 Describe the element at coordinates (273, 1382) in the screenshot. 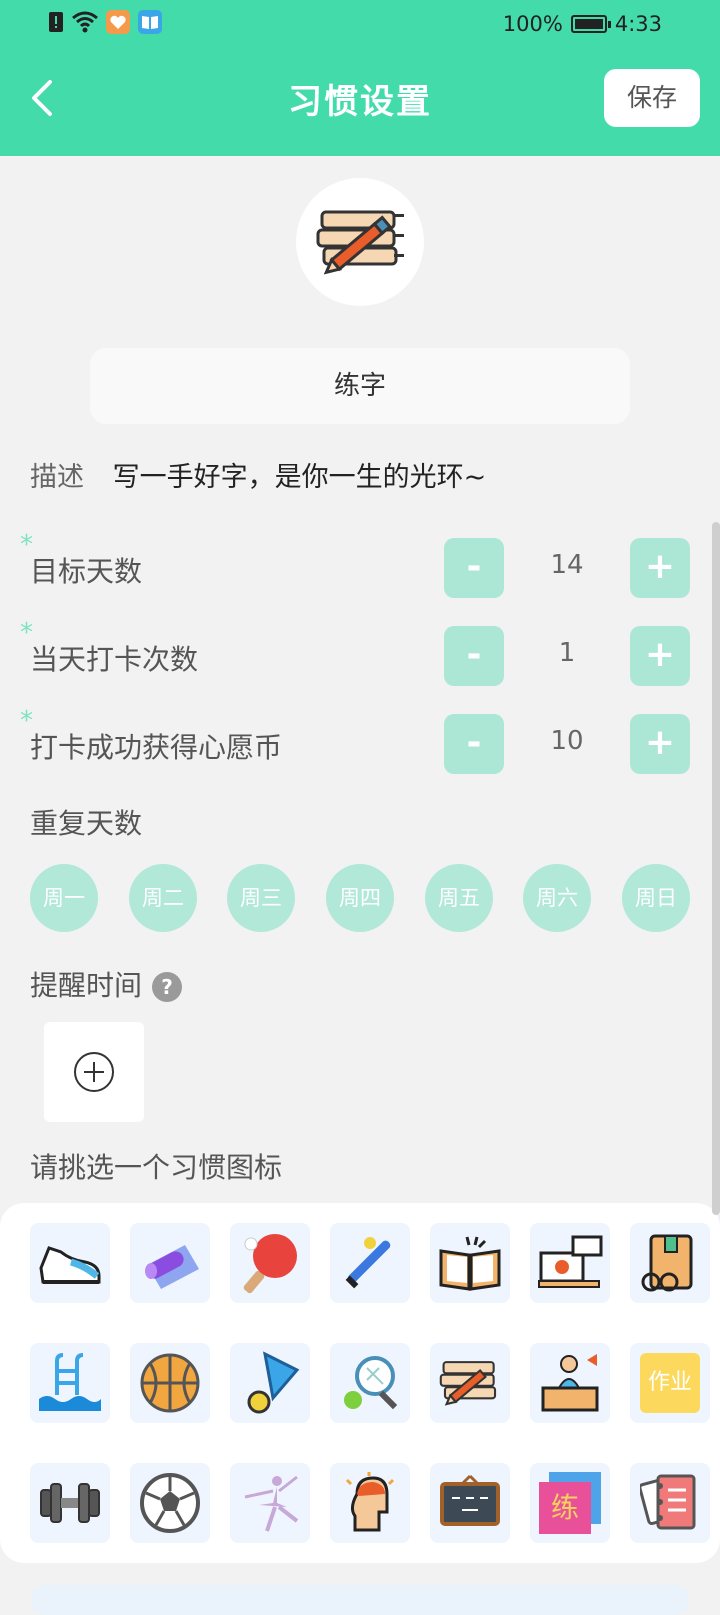

I see `badminton-icon` at that location.